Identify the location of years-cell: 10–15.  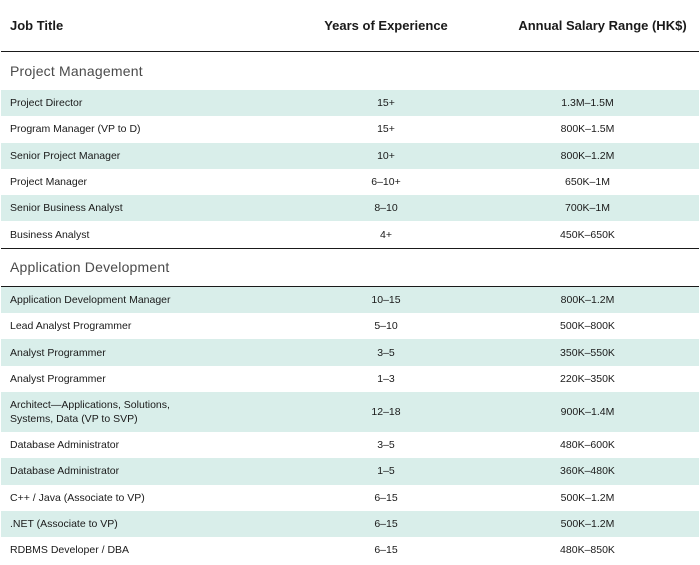
(386, 299).